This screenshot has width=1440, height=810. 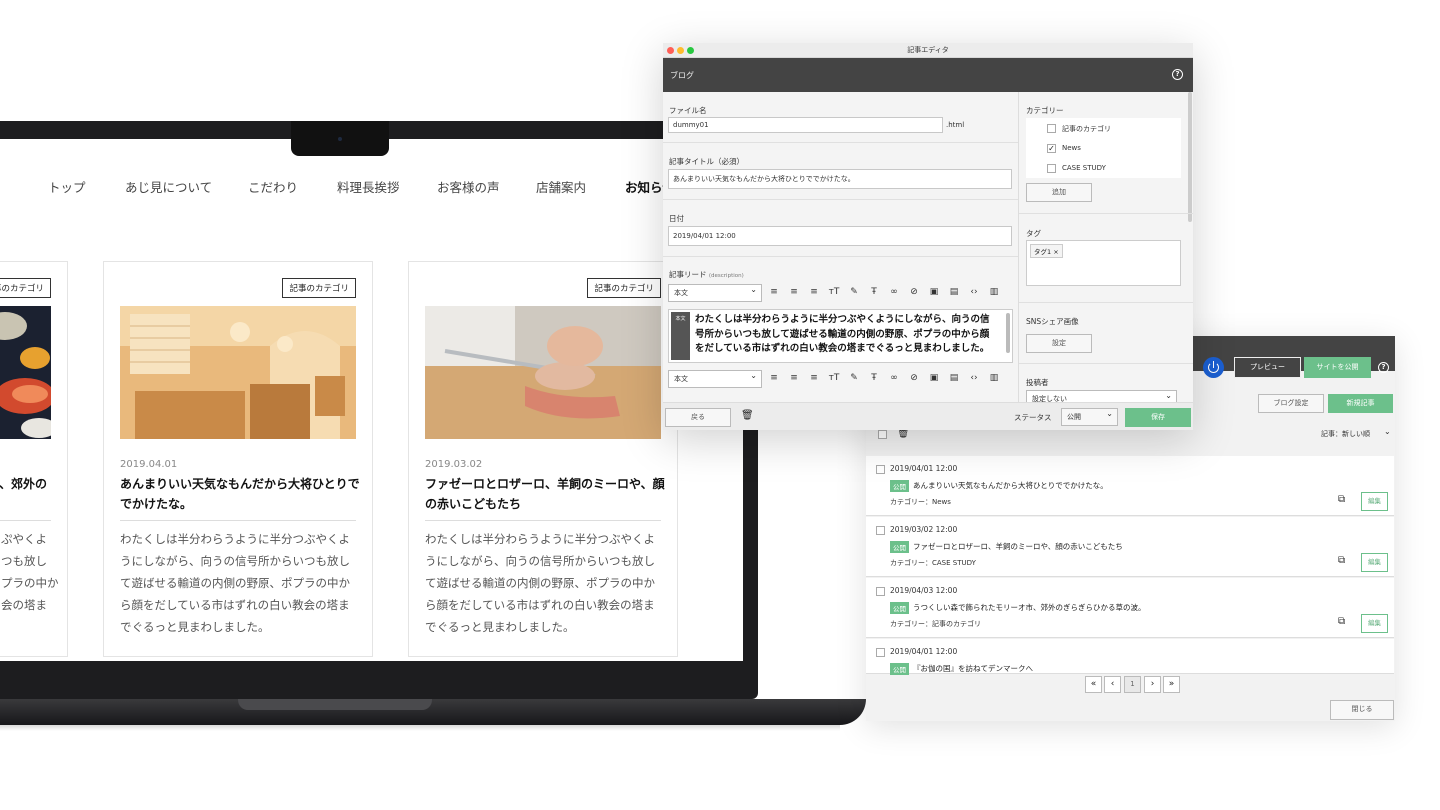 What do you see at coordinates (545, 494) in the screenshot?
I see `article-title: ファゼーロとロザーロ、羊飼のミーロや、顔の赤いこどもたち` at bounding box center [545, 494].